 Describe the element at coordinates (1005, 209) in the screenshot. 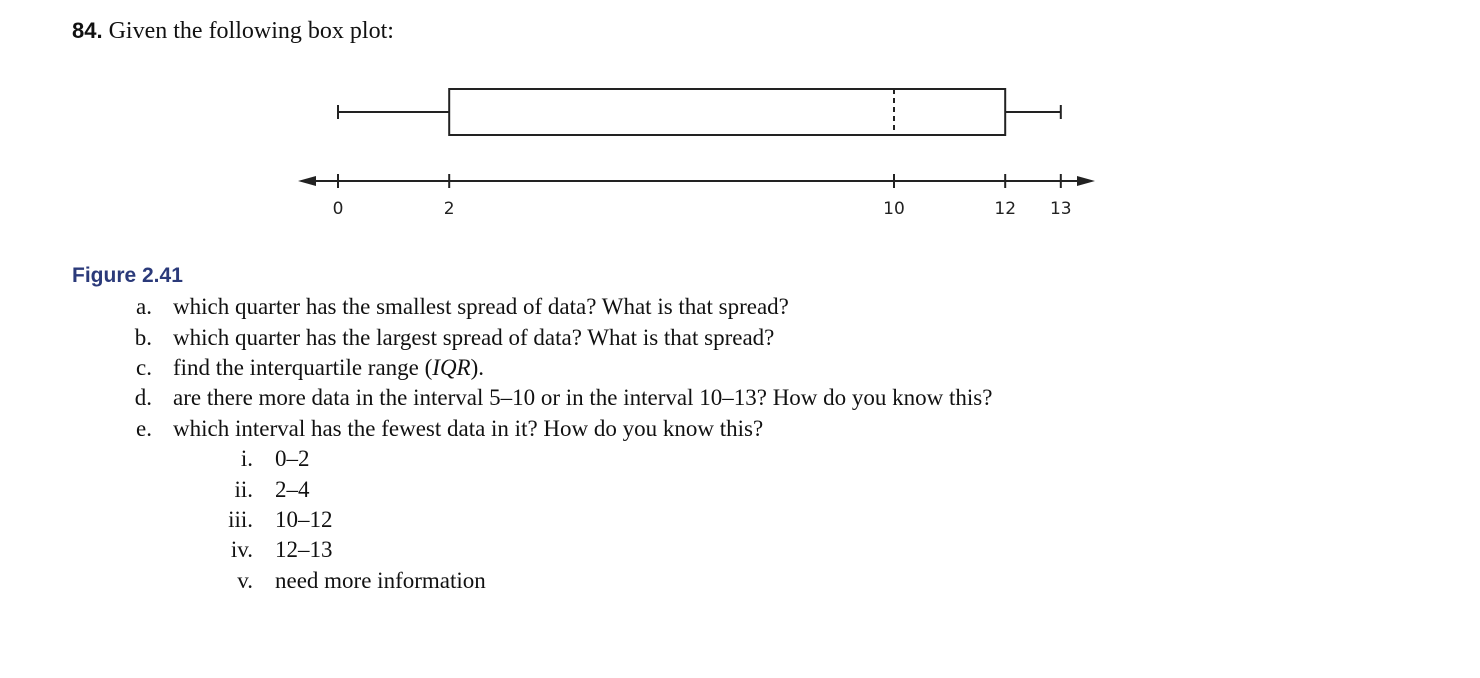

I see `tick-label: 12` at that location.